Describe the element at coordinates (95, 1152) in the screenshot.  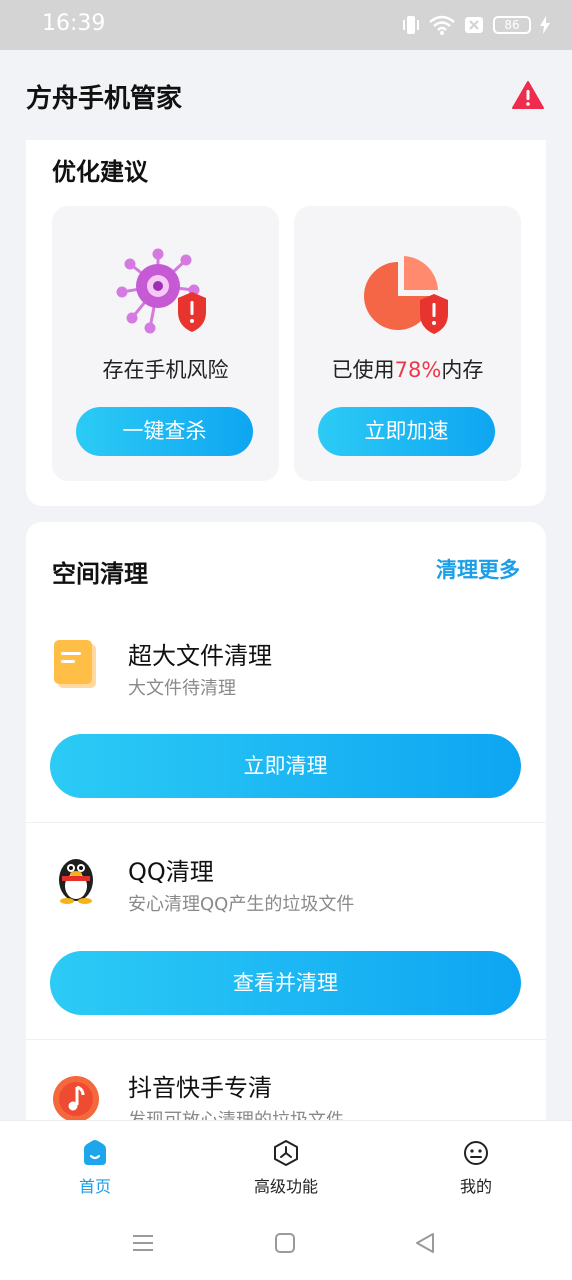
I see `home-icon` at that location.